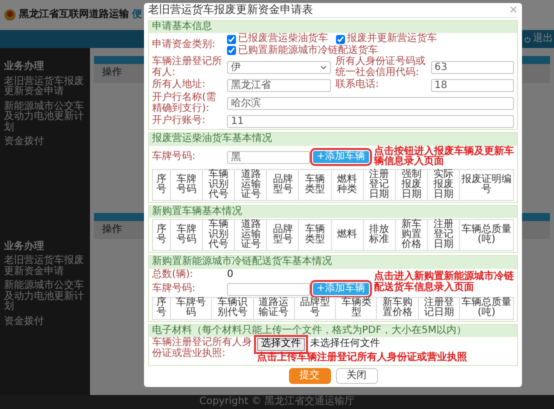  What do you see at coordinates (184, 103) in the screenshot?
I see `field-label: 开户行名称(需精确到支行):` at bounding box center [184, 103].